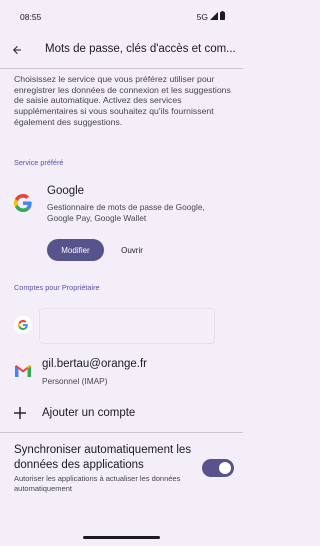 This screenshot has width=320, height=546. Describe the element at coordinates (23, 203) in the screenshot. I see `google-g-icon` at that location.